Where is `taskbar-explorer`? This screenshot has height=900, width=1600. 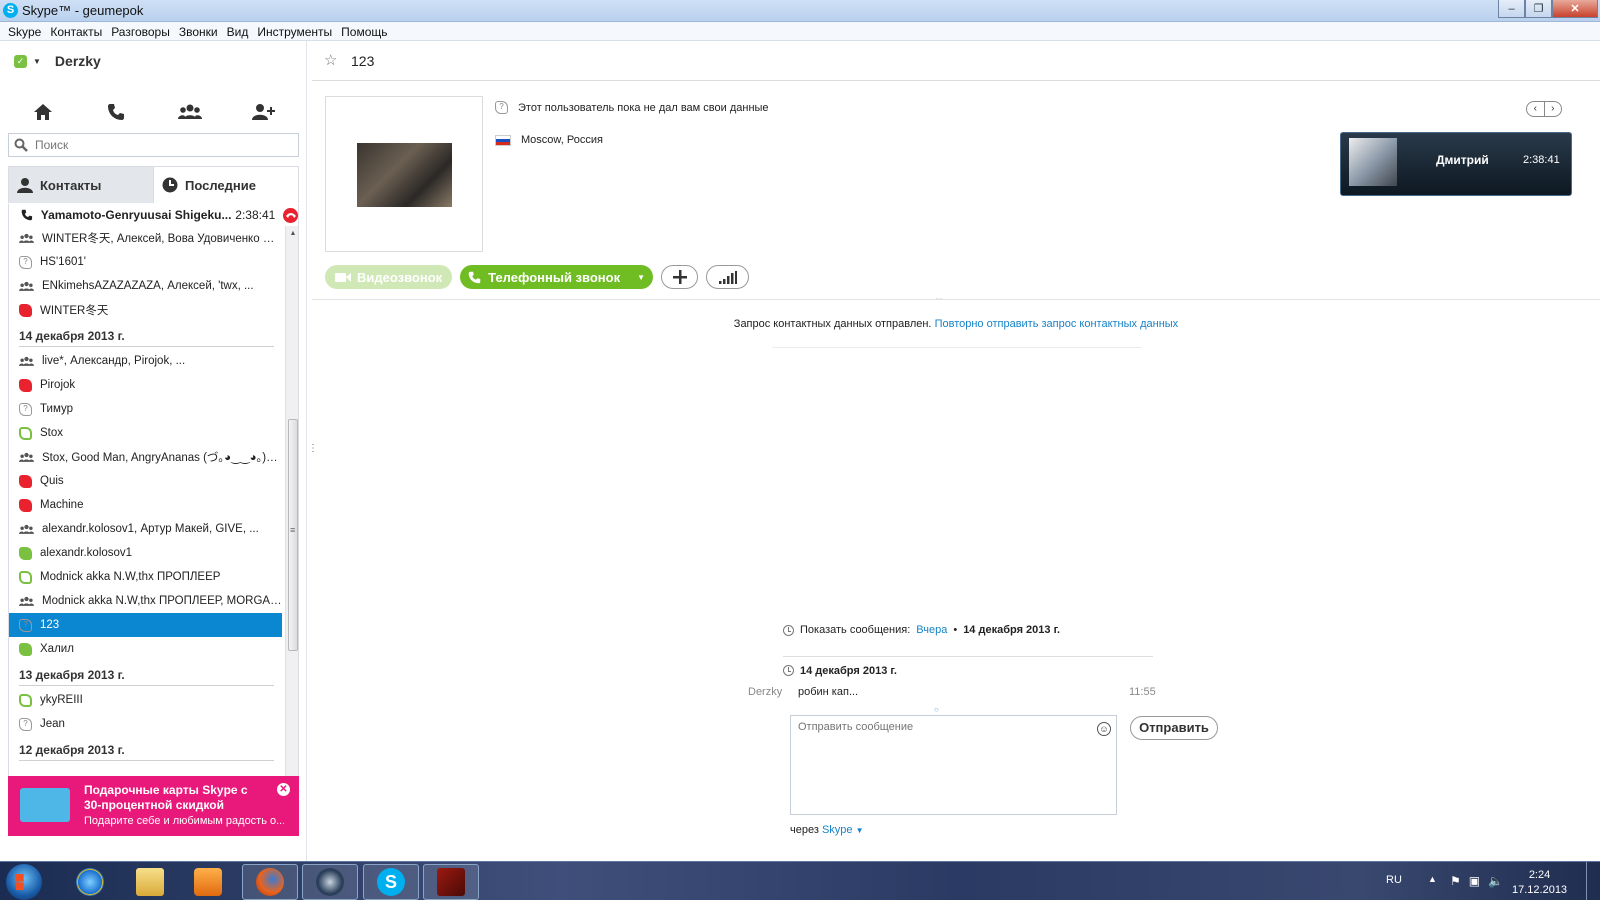 taskbar-explorer is located at coordinates (150, 882).